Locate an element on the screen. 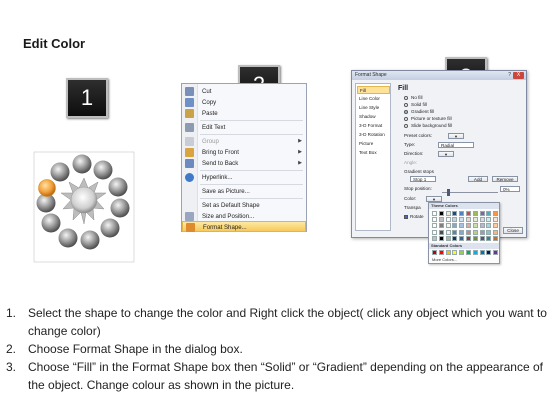  menu-item-cut: Cut is located at coordinates (244, 91).